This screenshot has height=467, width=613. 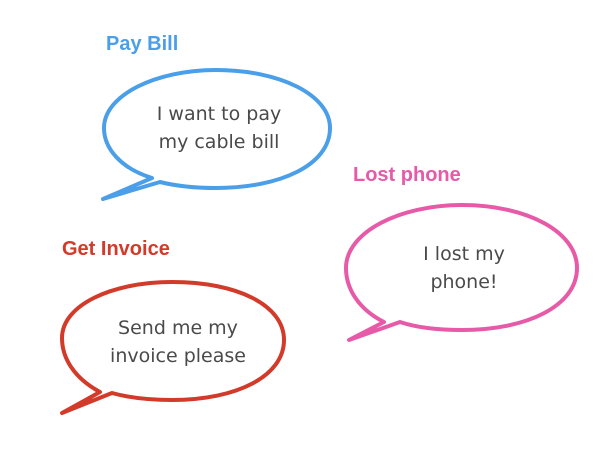 I want to click on lost-phone-utterance-line-2: phone!, so click(x=464, y=282).